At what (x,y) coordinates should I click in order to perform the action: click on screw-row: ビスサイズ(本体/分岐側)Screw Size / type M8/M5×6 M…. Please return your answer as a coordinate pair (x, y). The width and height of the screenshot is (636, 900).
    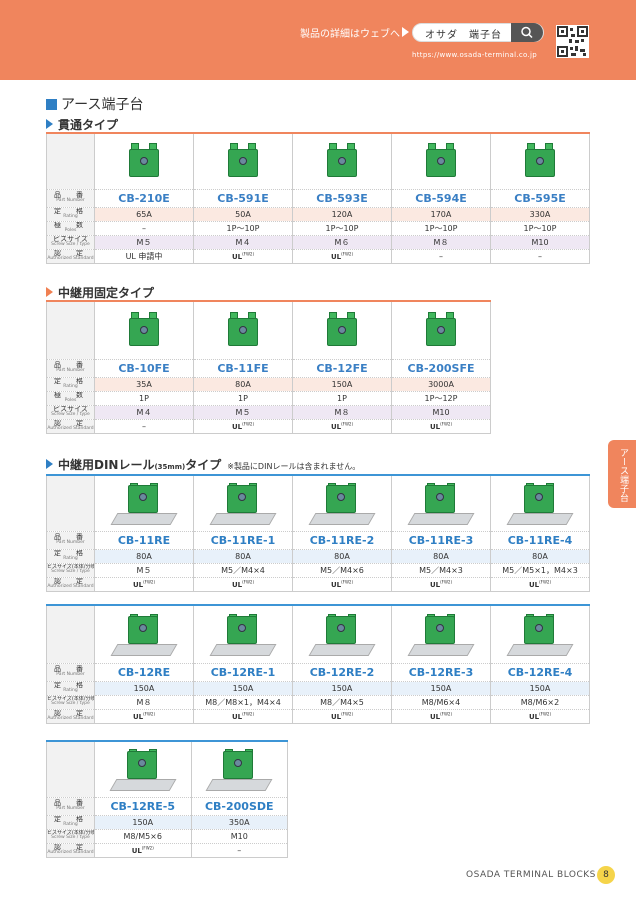
    Looking at the image, I should click on (167, 836).